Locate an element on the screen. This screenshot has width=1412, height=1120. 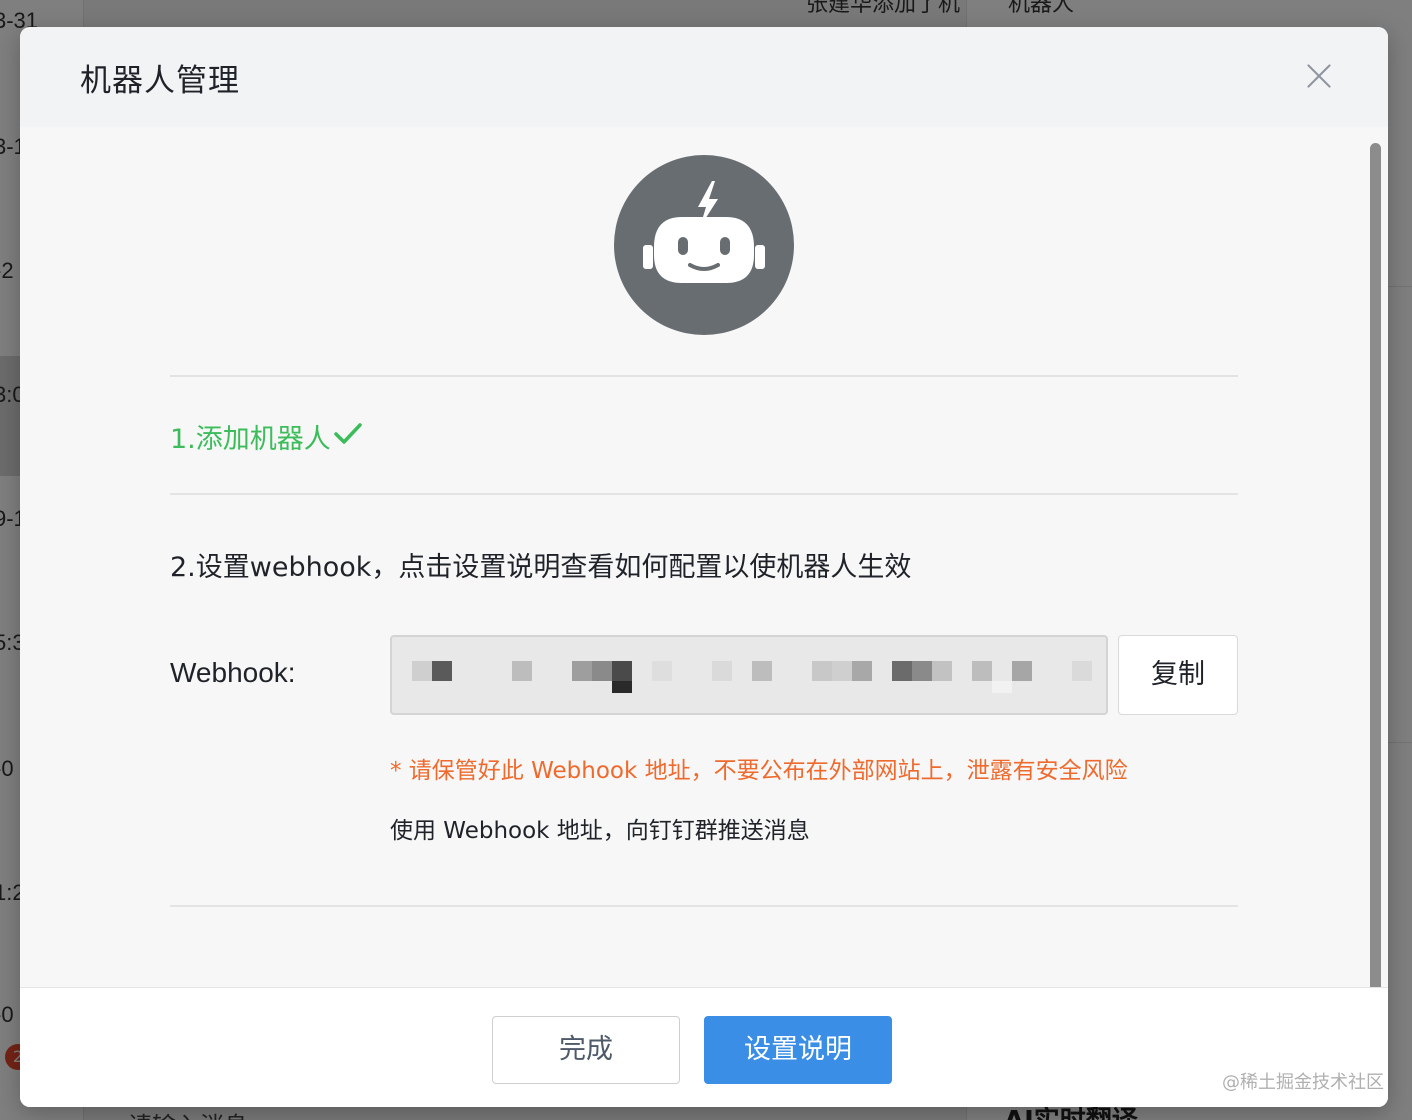
dialog-scrollbar is located at coordinates (1375, 615).